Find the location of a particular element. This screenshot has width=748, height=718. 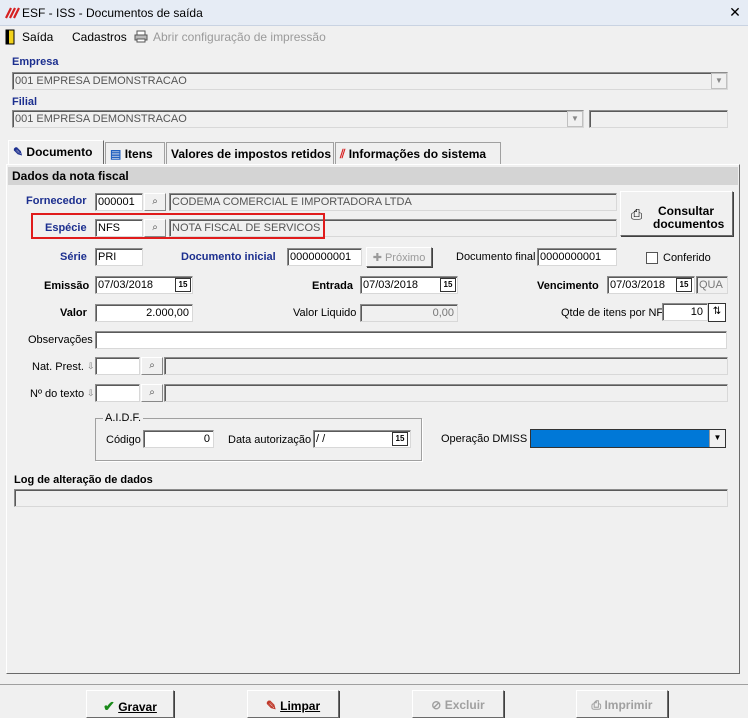

fornecedor-name-field: CODEMA COMERCIAL E IMPORTADORA LTDA is located at coordinates (393, 202).